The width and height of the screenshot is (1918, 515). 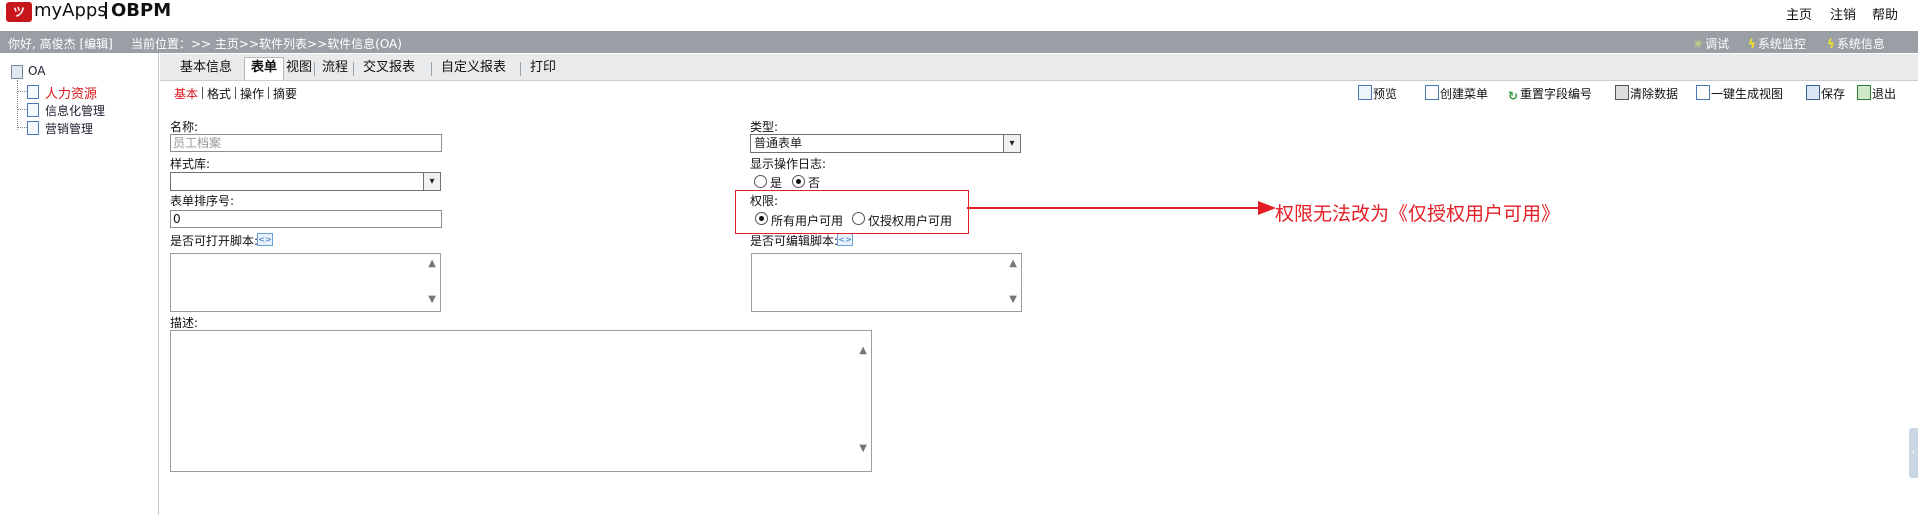 I want to click on reset-field-number-button: ↻ 重置字段编号, so click(x=1549, y=94).